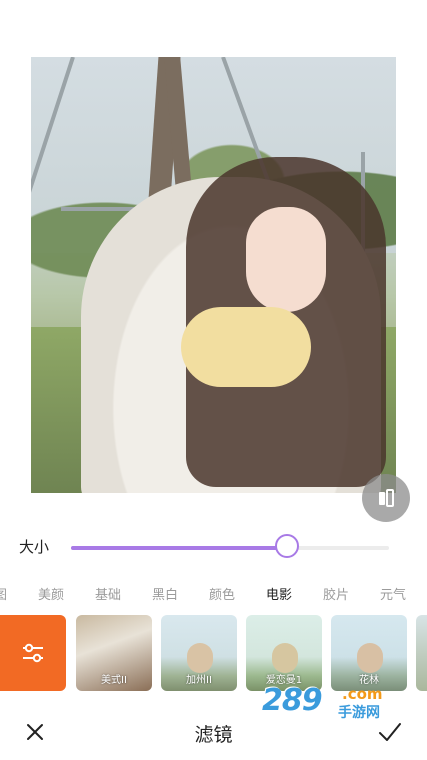  I want to click on size-slider-row: 大小, so click(213, 547).